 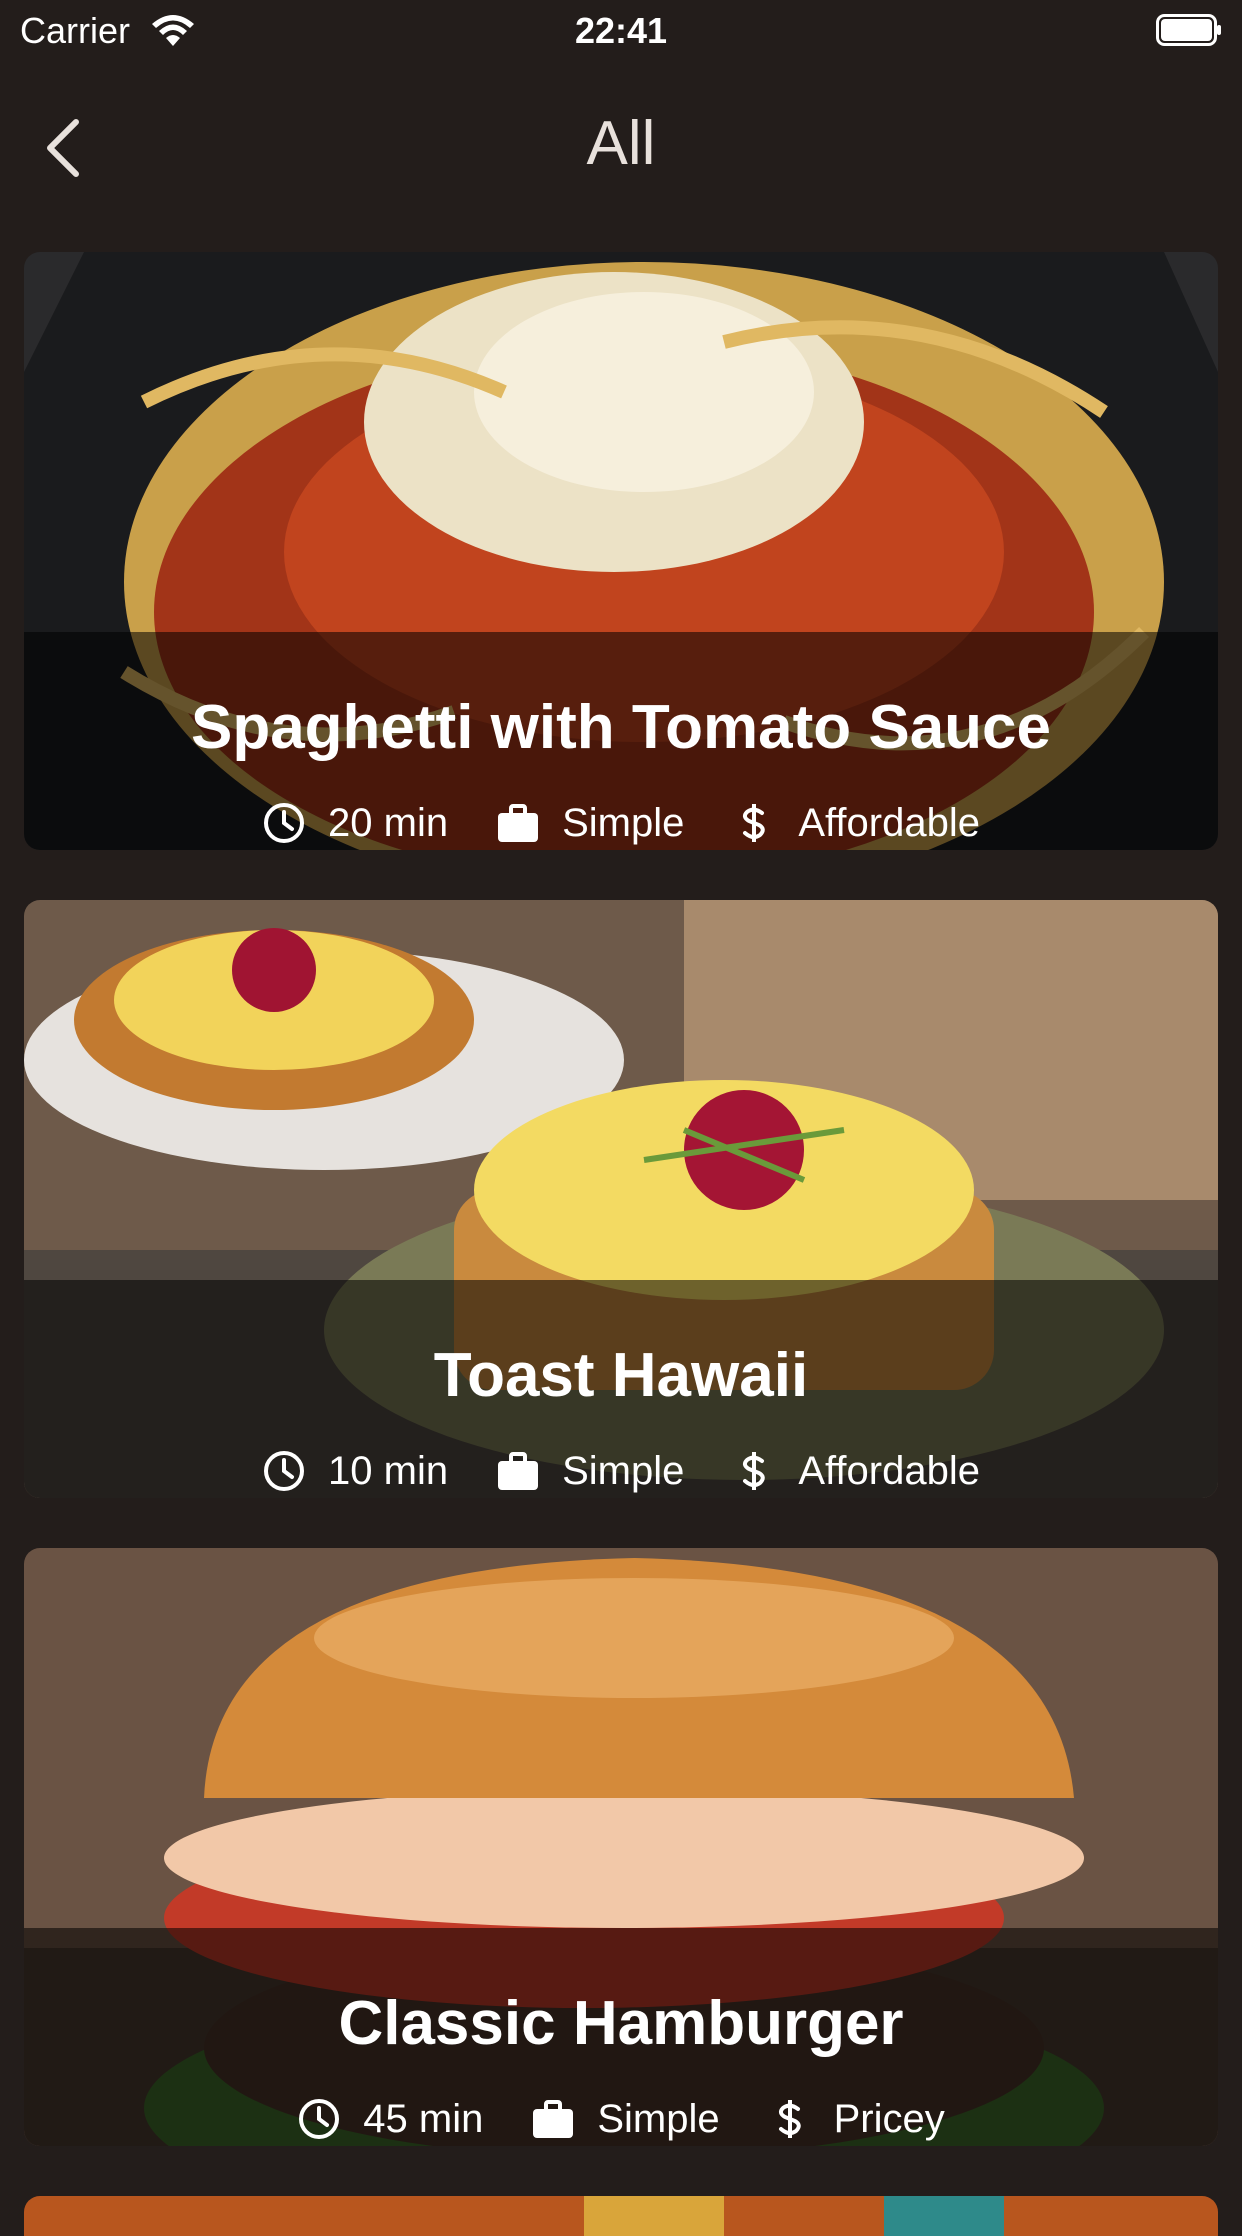 I want to click on duration-label: 20 min, so click(x=388, y=822).